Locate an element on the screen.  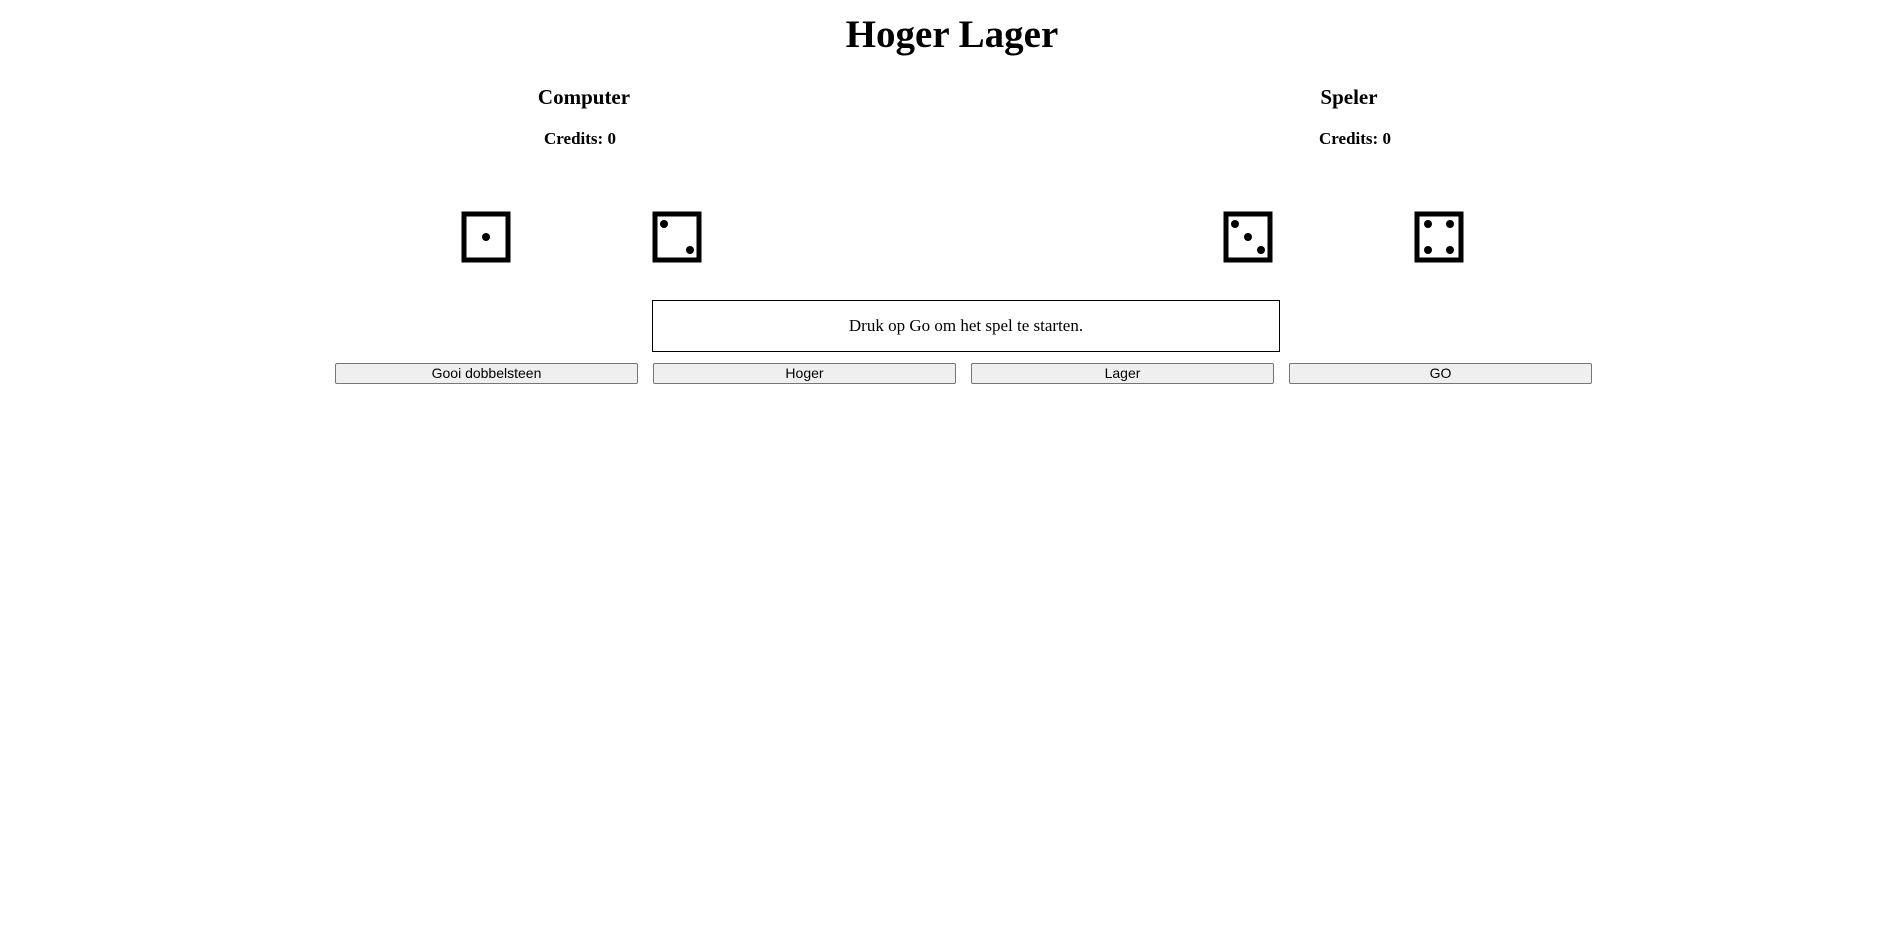
die-frame is located at coordinates (1439, 237).